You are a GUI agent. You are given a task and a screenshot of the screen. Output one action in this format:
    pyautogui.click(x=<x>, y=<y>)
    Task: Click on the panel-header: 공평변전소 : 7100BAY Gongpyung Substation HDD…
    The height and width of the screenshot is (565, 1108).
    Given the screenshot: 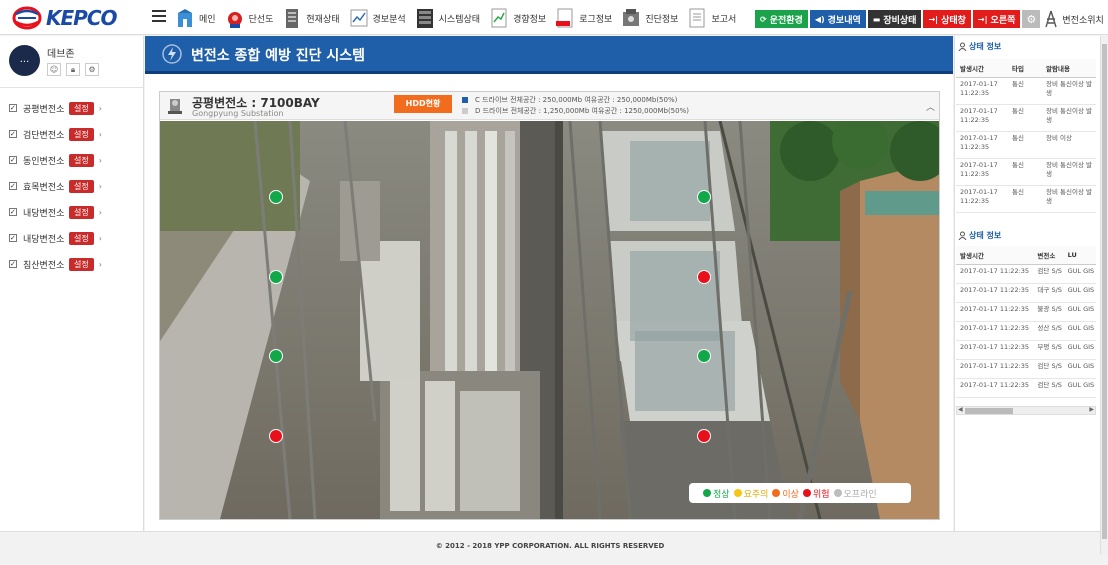 What is the action you would take?
    pyautogui.click(x=549, y=106)
    